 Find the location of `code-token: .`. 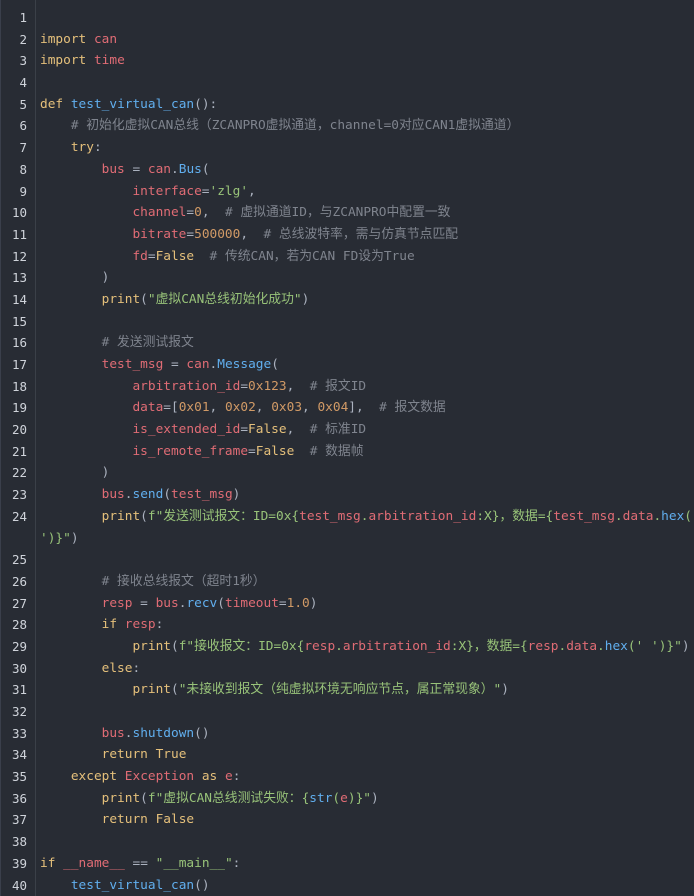

code-token: . is located at coordinates (339, 646).